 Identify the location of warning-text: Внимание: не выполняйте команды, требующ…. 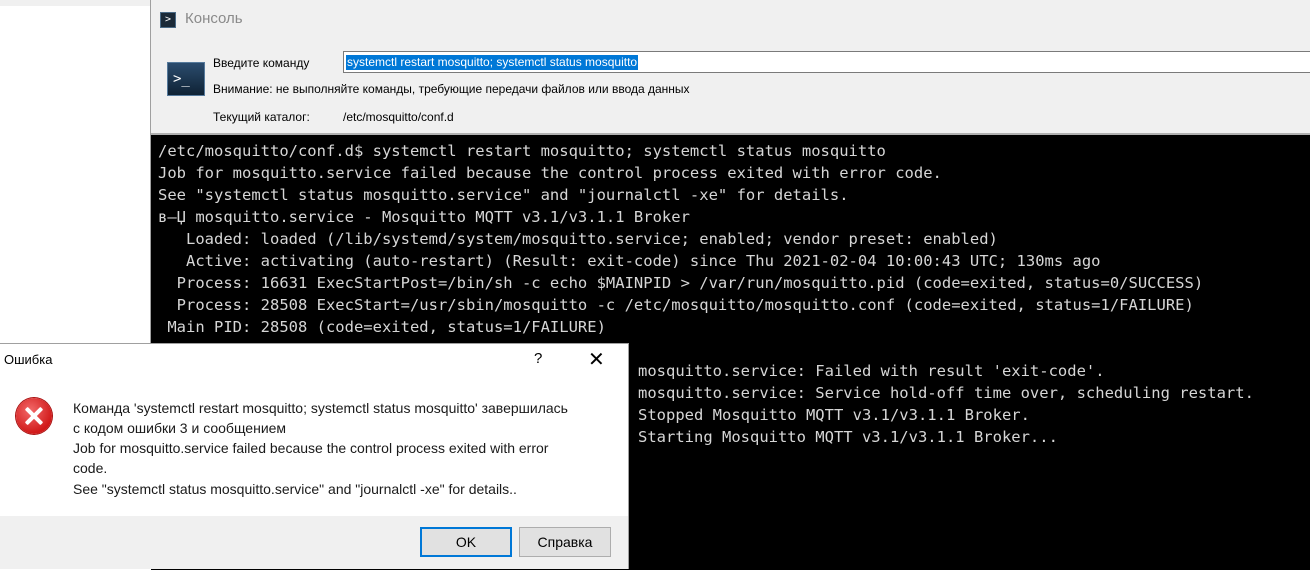
(451, 89).